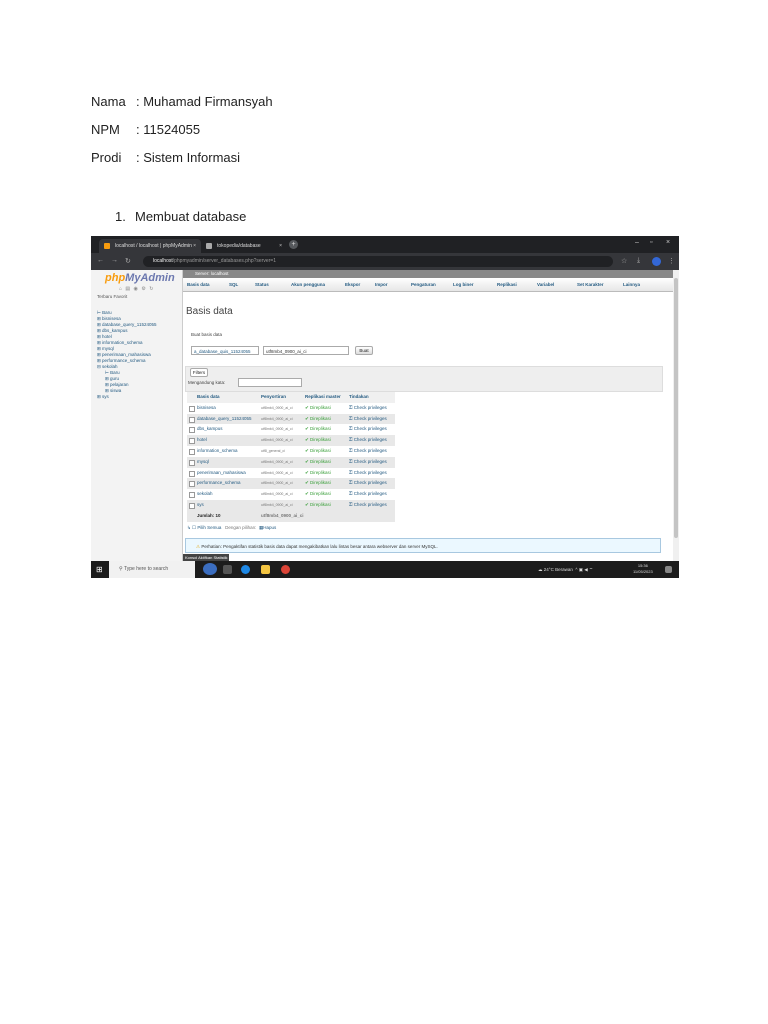 The height and width of the screenshot is (1024, 768). I want to click on edge-icon, so click(245, 569).